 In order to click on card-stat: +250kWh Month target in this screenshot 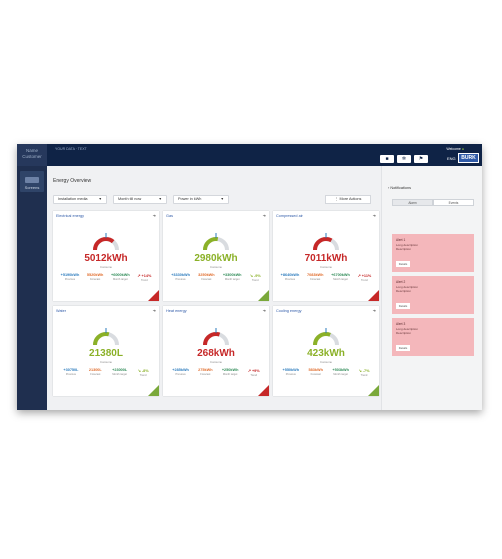, I will do `click(230, 372)`.